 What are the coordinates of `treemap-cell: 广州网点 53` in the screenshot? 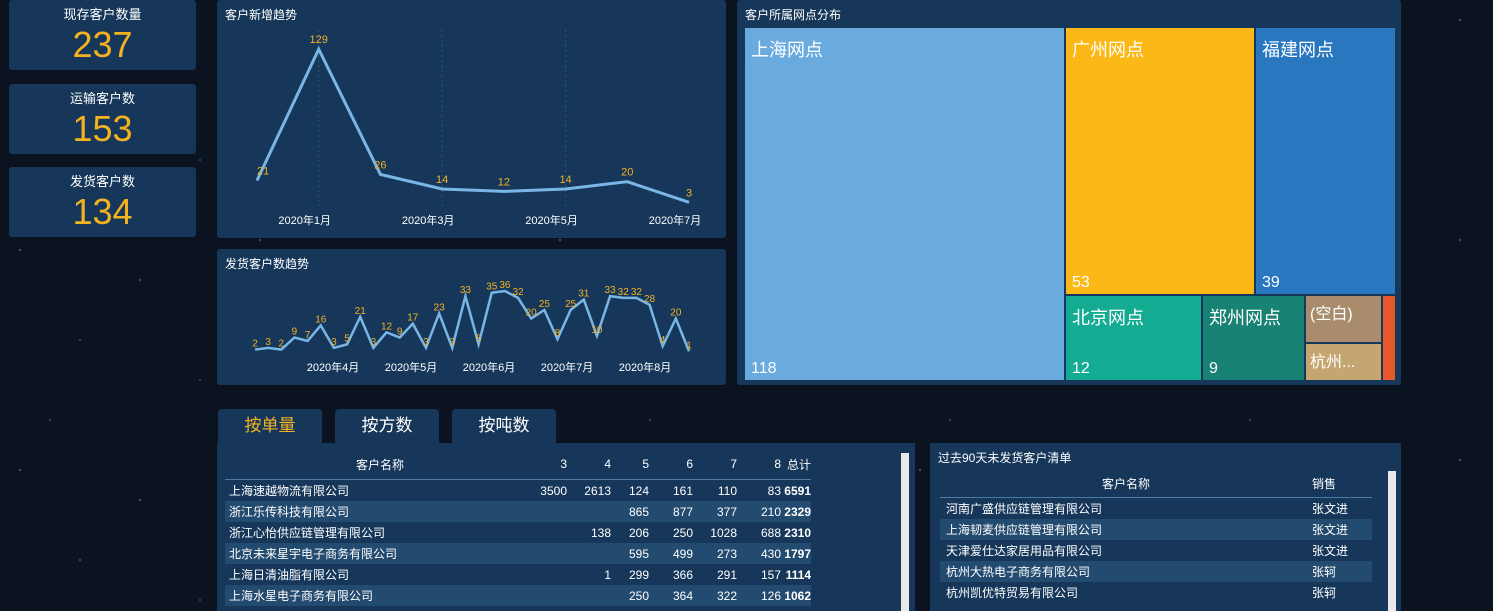 It's located at (1160, 161).